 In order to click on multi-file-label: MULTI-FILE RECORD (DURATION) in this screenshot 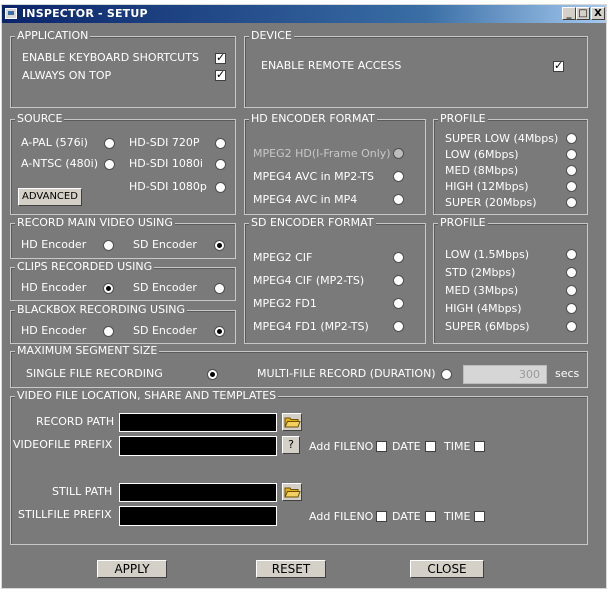, I will do `click(346, 373)`.